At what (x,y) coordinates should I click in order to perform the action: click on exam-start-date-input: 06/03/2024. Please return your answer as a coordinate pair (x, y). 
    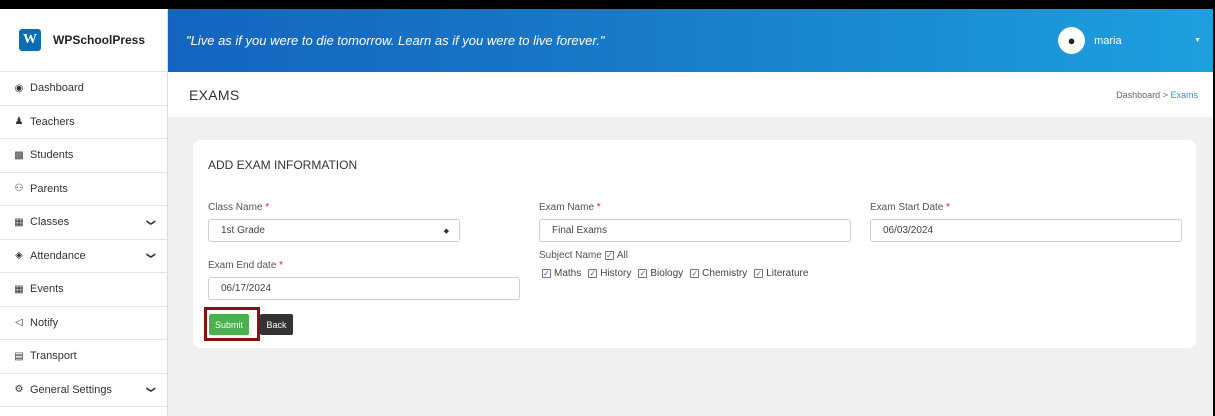
    Looking at the image, I should click on (1026, 230).